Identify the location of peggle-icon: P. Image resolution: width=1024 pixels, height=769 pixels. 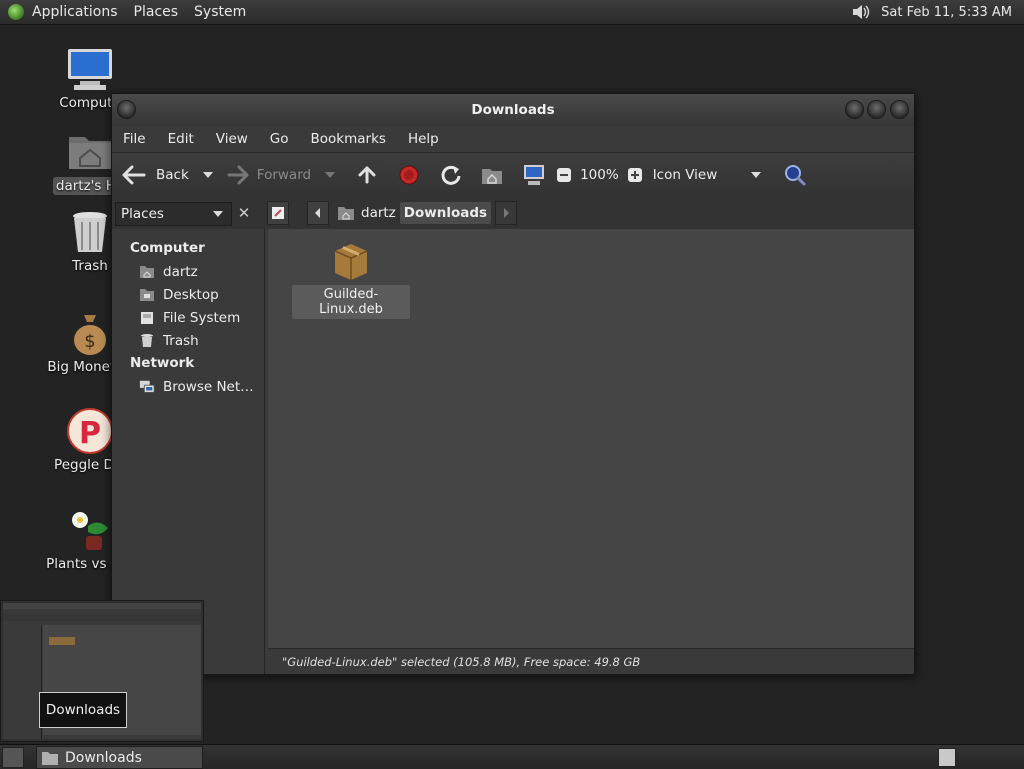
(90, 431).